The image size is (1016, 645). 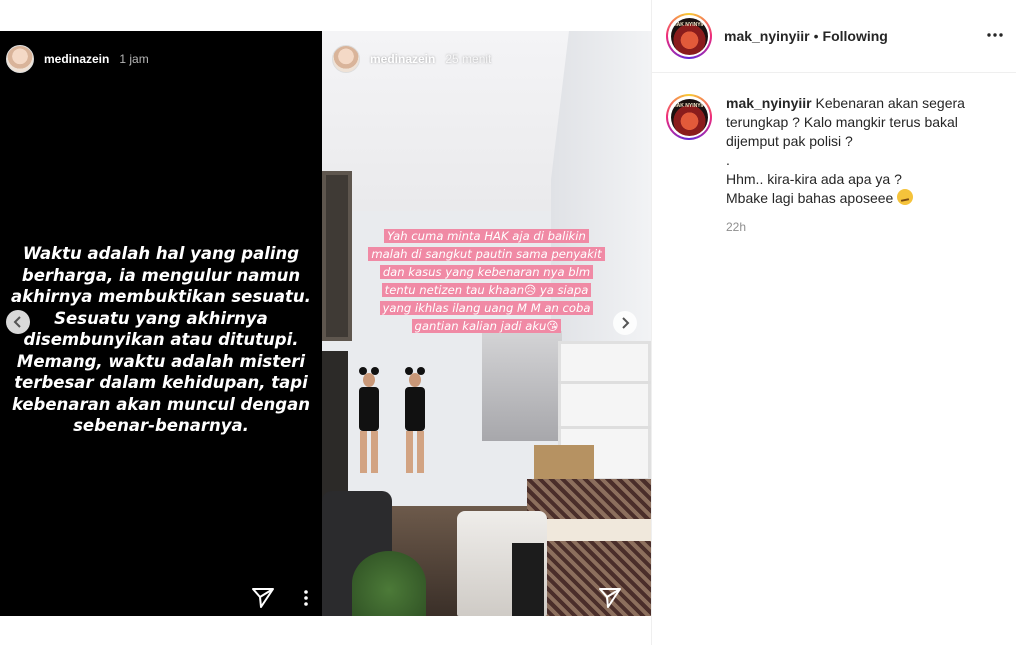 I want to click on post-header: MAK NYINYIR mak_nyinyiir • Following, so click(x=834, y=36).